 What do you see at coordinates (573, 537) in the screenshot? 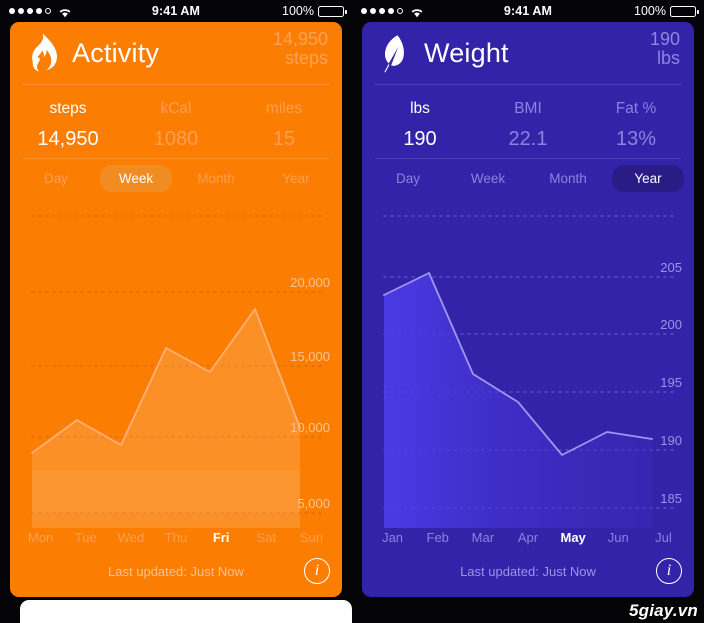
I see `xlabel-may: May` at bounding box center [573, 537].